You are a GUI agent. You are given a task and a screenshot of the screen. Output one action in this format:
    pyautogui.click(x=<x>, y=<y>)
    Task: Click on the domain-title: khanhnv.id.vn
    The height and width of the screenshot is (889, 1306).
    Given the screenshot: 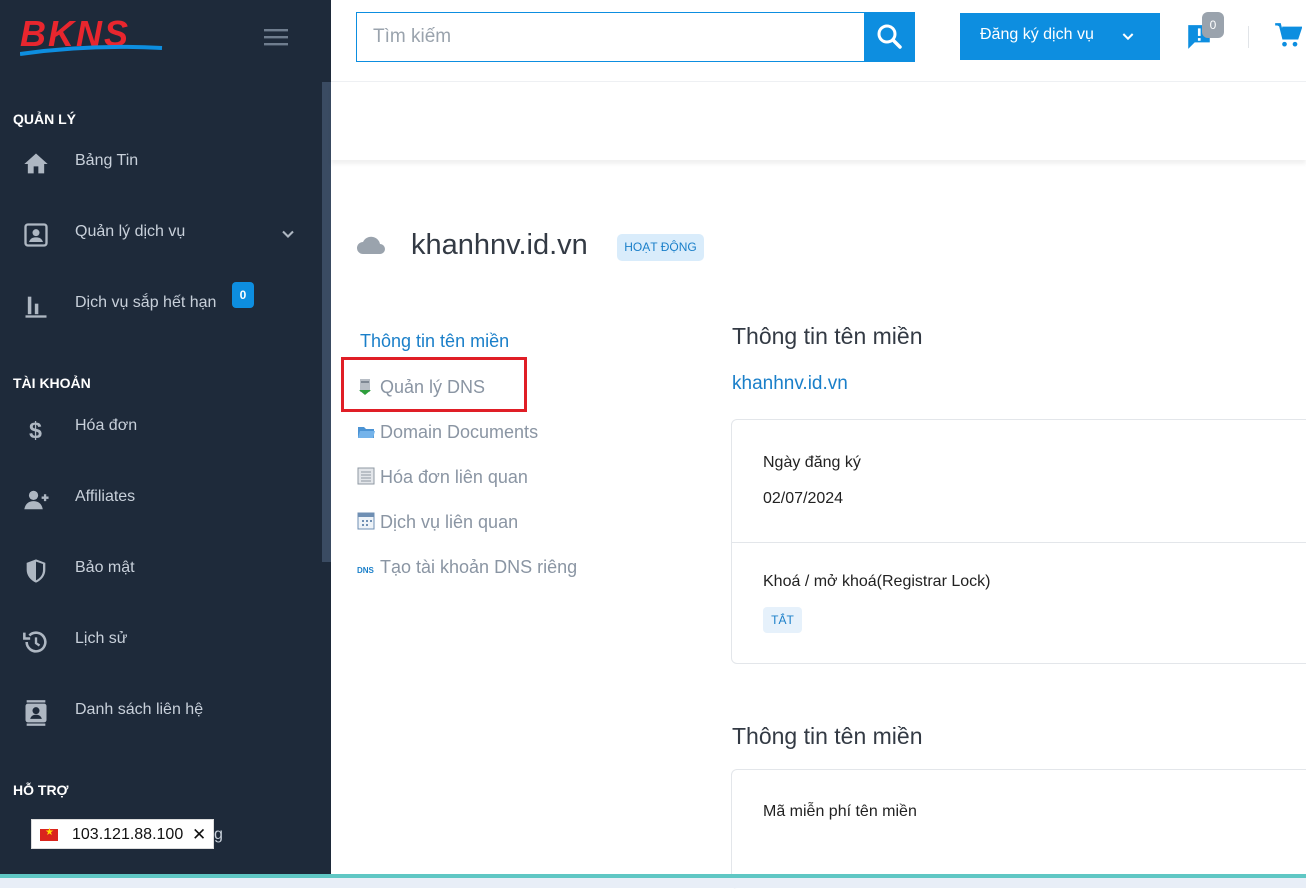 What is the action you would take?
    pyautogui.click(x=499, y=245)
    